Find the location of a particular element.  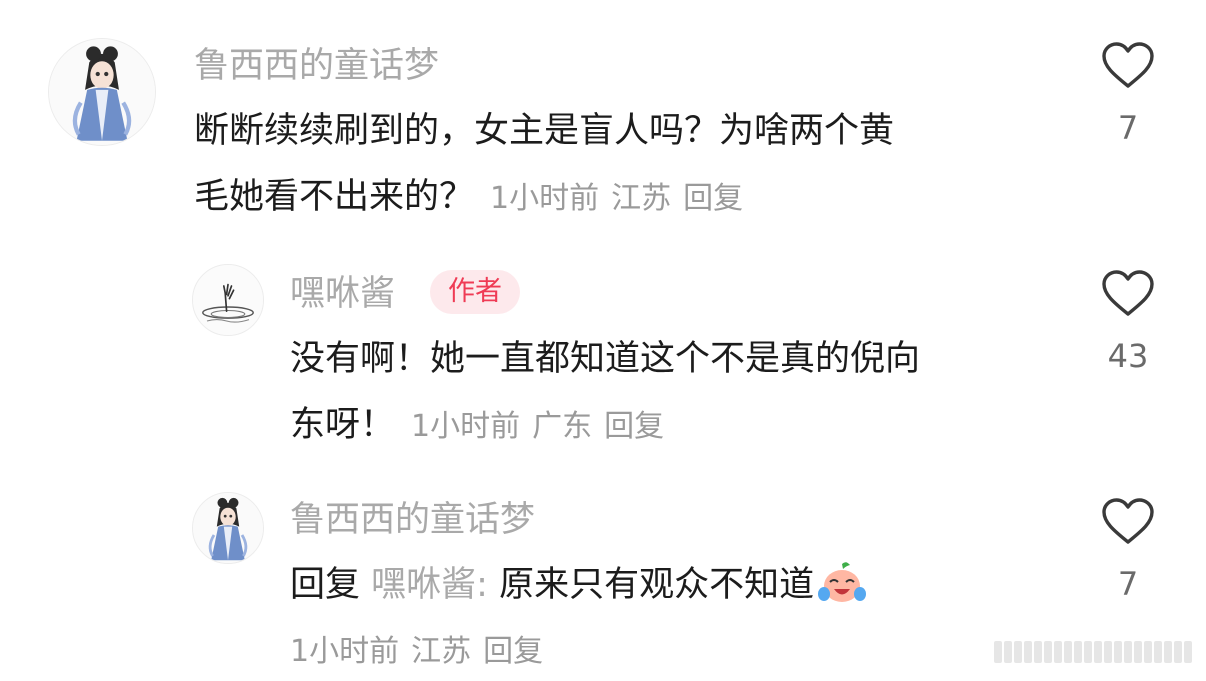

author-name: 嘿咻酱 is located at coordinates (342, 294).